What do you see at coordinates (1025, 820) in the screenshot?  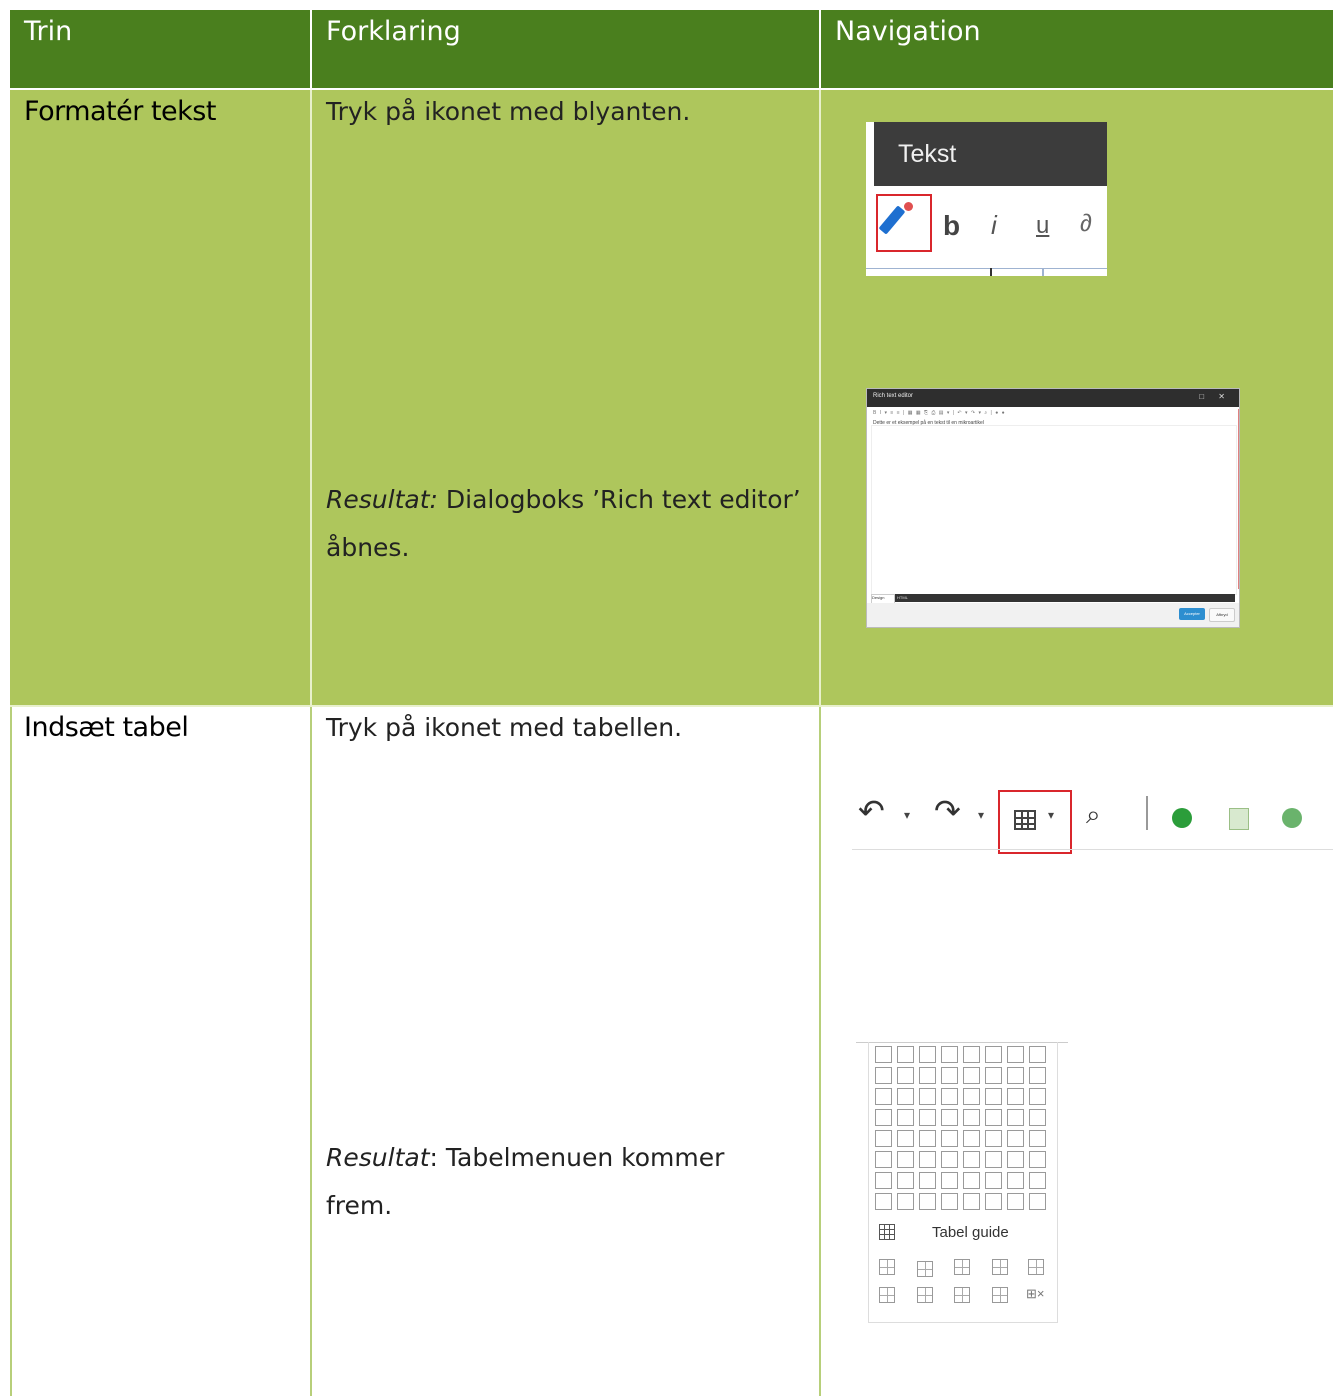 I see `table-icon` at bounding box center [1025, 820].